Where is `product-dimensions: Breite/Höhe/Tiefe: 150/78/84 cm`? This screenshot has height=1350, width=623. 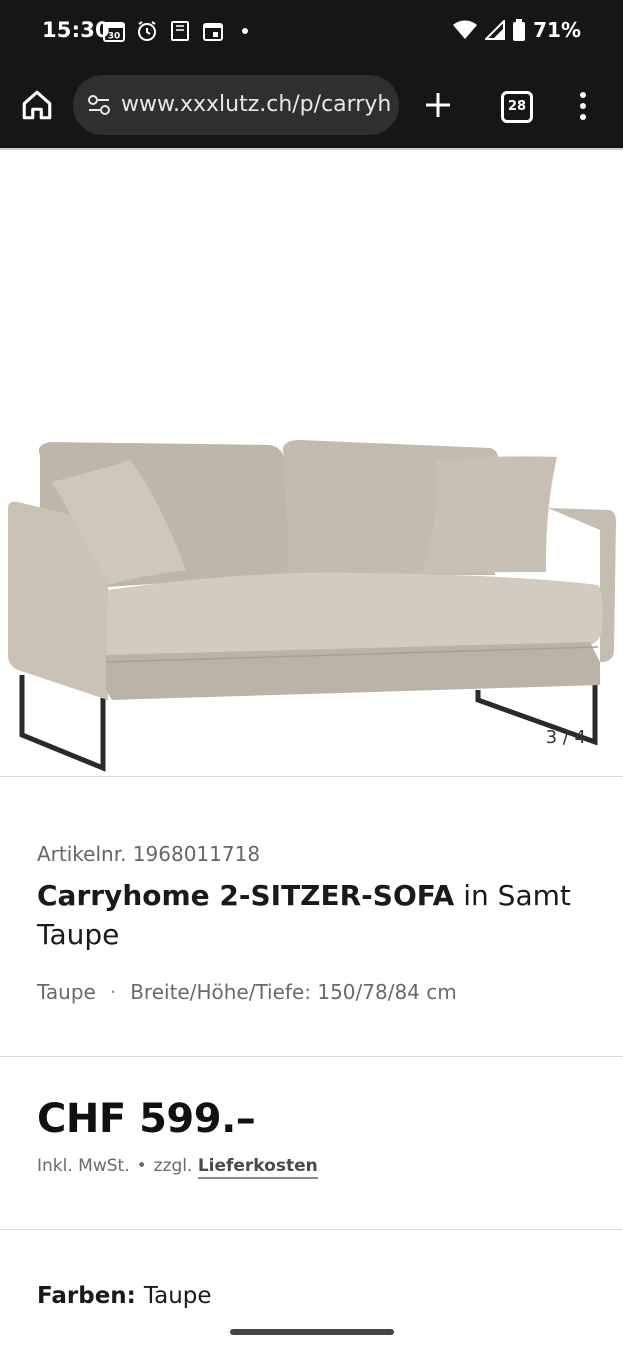 product-dimensions: Breite/Höhe/Tiefe: 150/78/84 cm is located at coordinates (293, 992).